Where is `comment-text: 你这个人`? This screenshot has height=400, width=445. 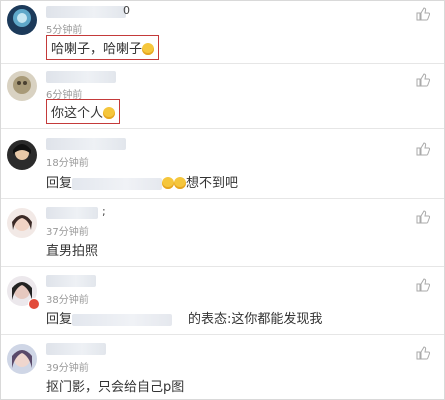
comment-text: 你这个人 is located at coordinates (83, 111).